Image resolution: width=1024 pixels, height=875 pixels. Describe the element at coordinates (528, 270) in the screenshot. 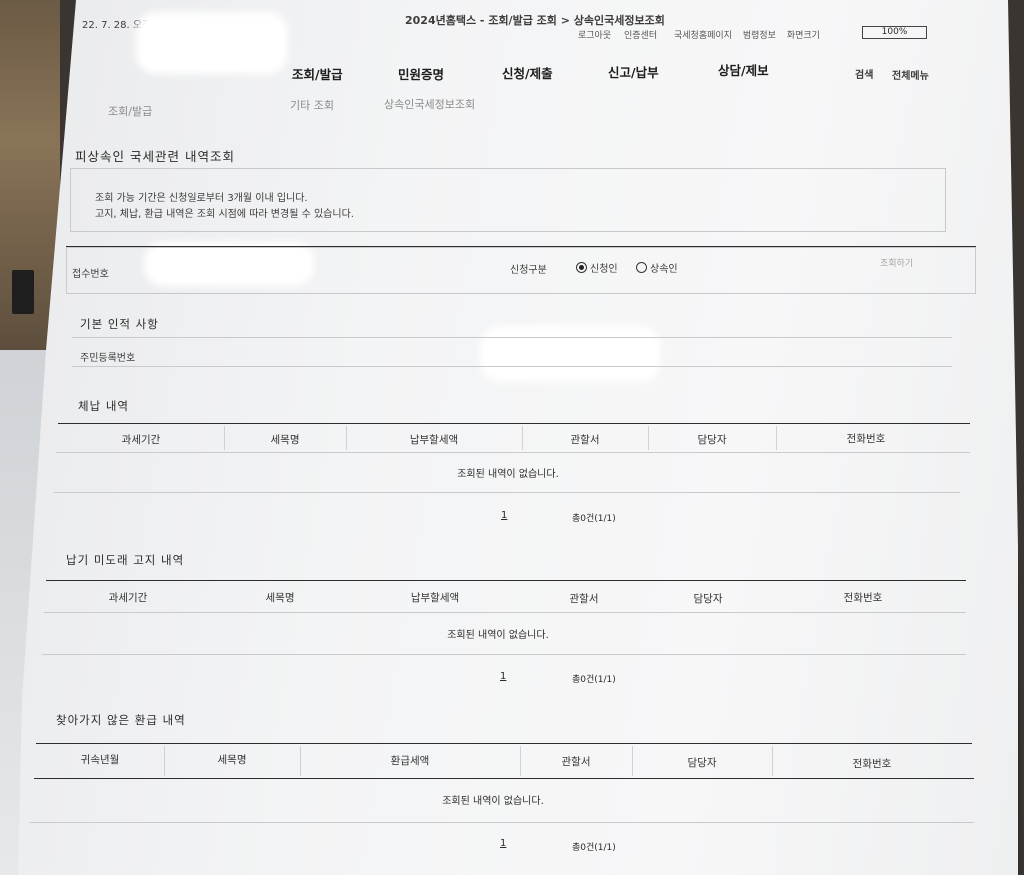

I see `request-type-label: 신청구분` at that location.